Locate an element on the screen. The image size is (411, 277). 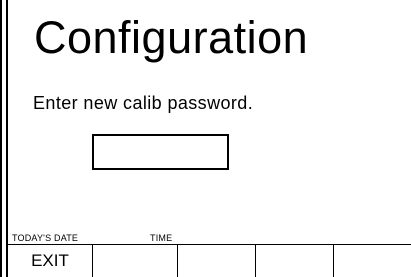
softkey-bar: EXIT is located at coordinates (209, 260).